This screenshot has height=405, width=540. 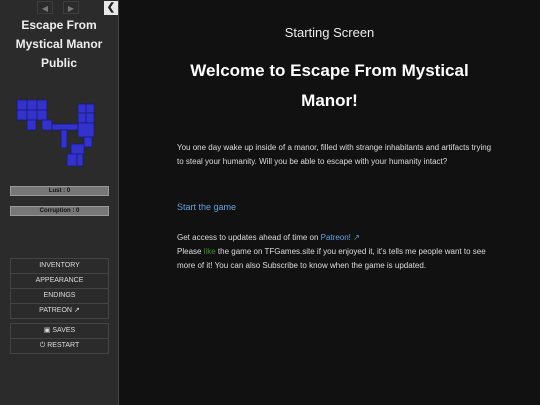 What do you see at coordinates (249, 237) in the screenshot?
I see `patreon-text: Get access to updates ahead of time on` at bounding box center [249, 237].